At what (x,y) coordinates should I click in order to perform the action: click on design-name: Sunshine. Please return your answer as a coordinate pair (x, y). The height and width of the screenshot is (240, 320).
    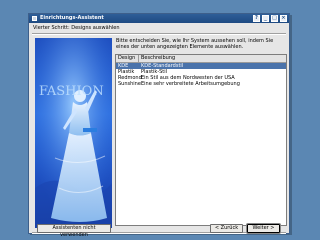
    Looking at the image, I should click on (129, 84).